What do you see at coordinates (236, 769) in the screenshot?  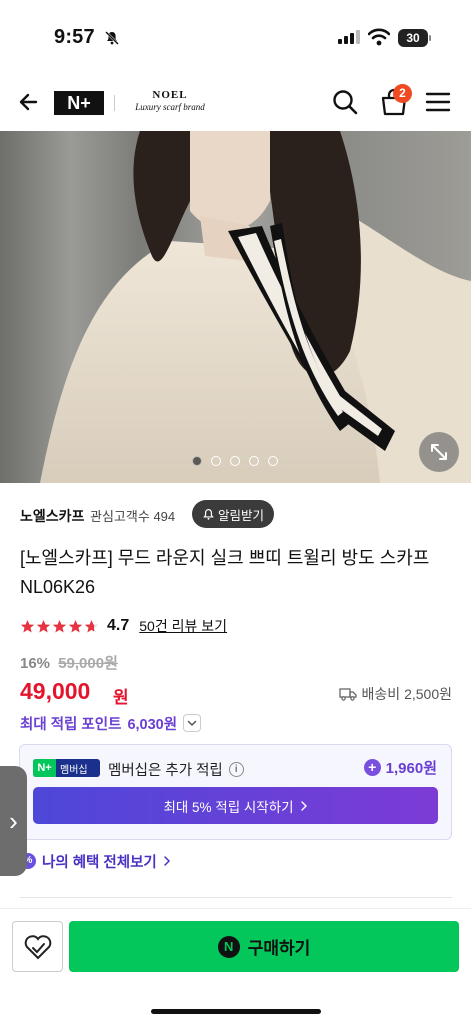 I see `info-icon: i` at bounding box center [236, 769].